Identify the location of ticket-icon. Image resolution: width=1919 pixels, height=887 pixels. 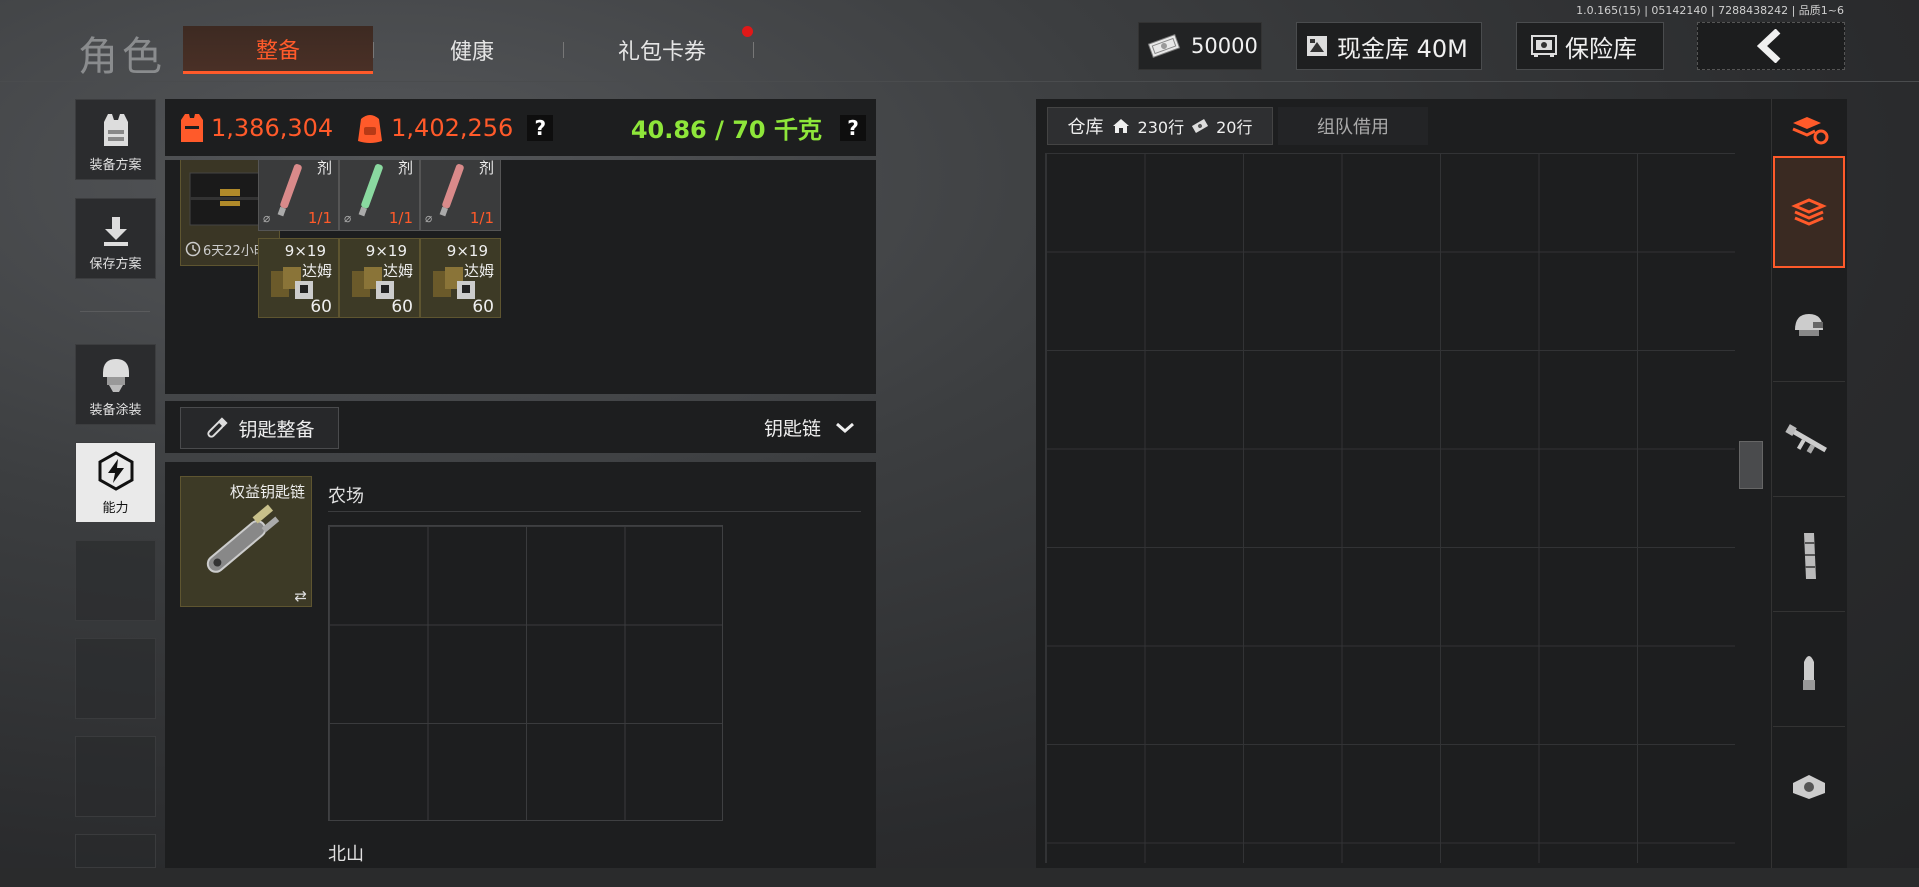
(1200, 126).